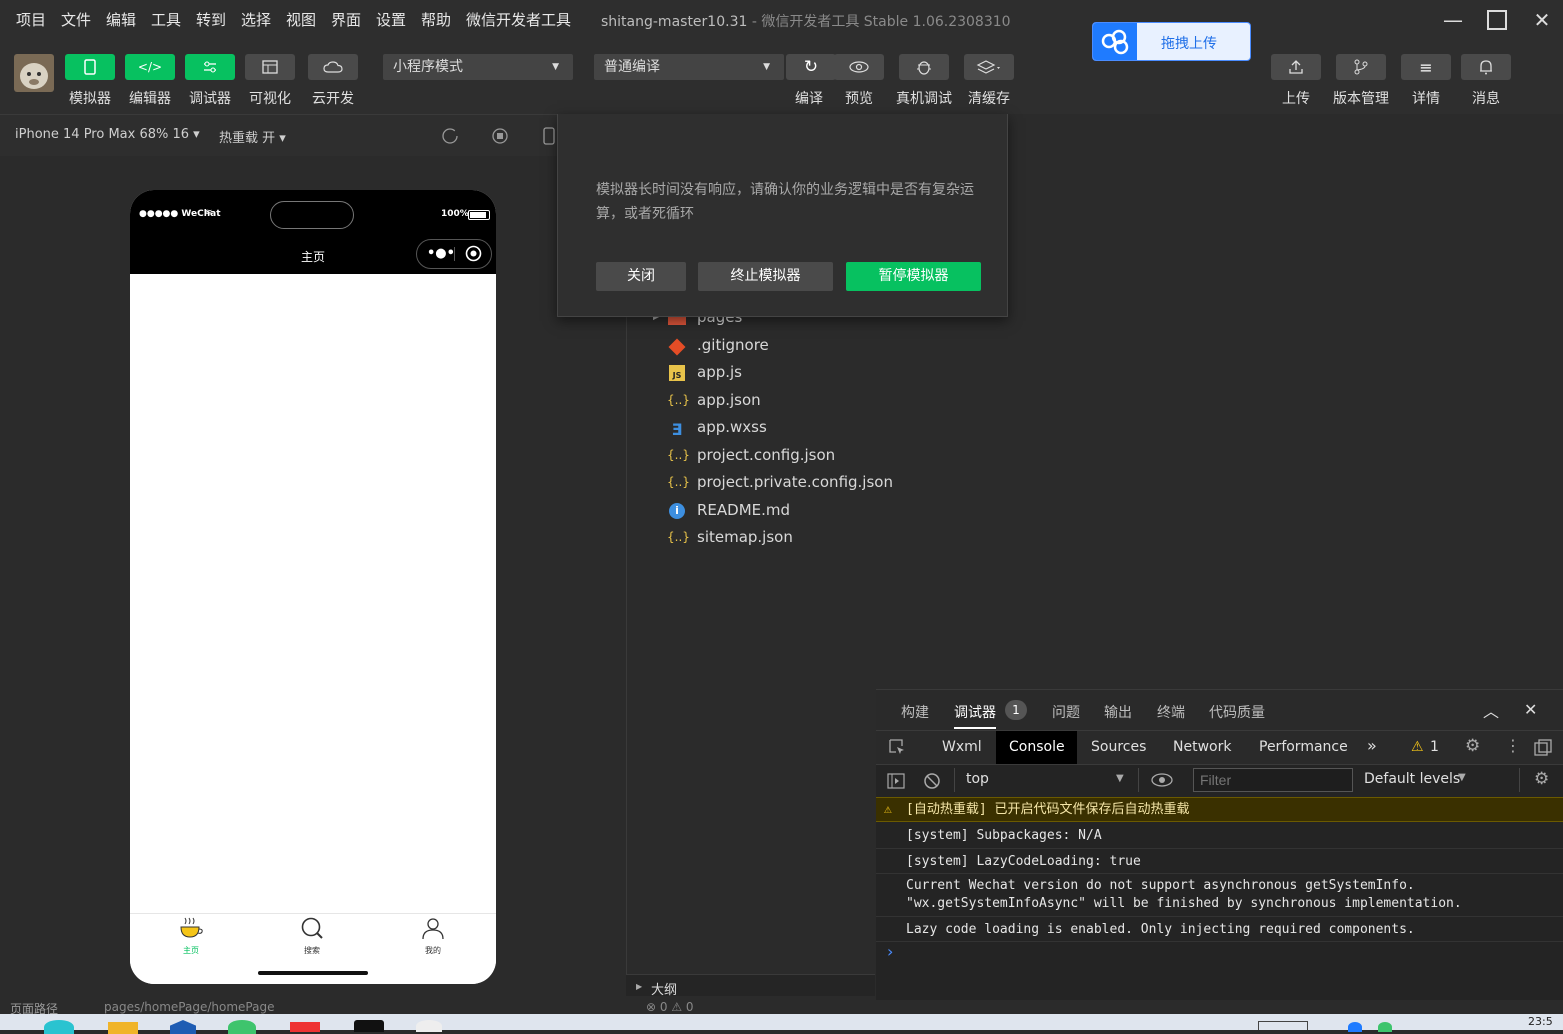 The height and width of the screenshot is (1034, 1563). I want to click on drag-upload-widget: 拖拽上传, so click(1171, 41).